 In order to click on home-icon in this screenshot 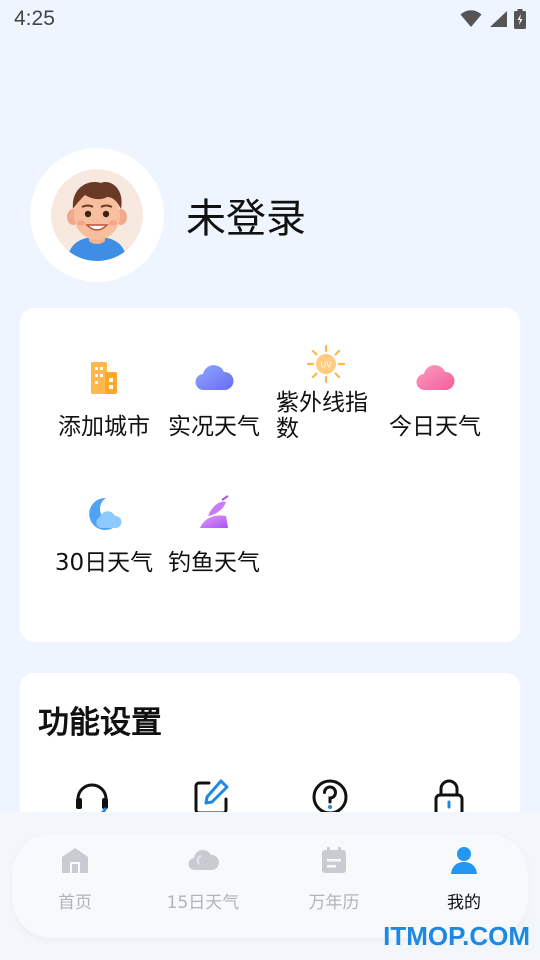, I will do `click(75, 860)`.